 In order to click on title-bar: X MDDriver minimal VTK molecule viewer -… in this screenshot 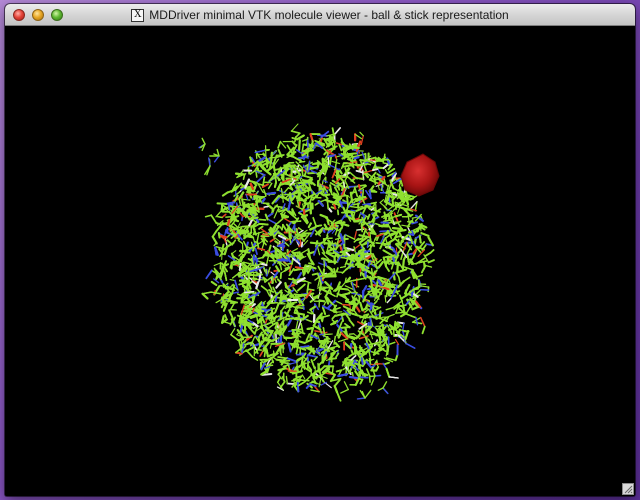, I will do `click(320, 15)`.